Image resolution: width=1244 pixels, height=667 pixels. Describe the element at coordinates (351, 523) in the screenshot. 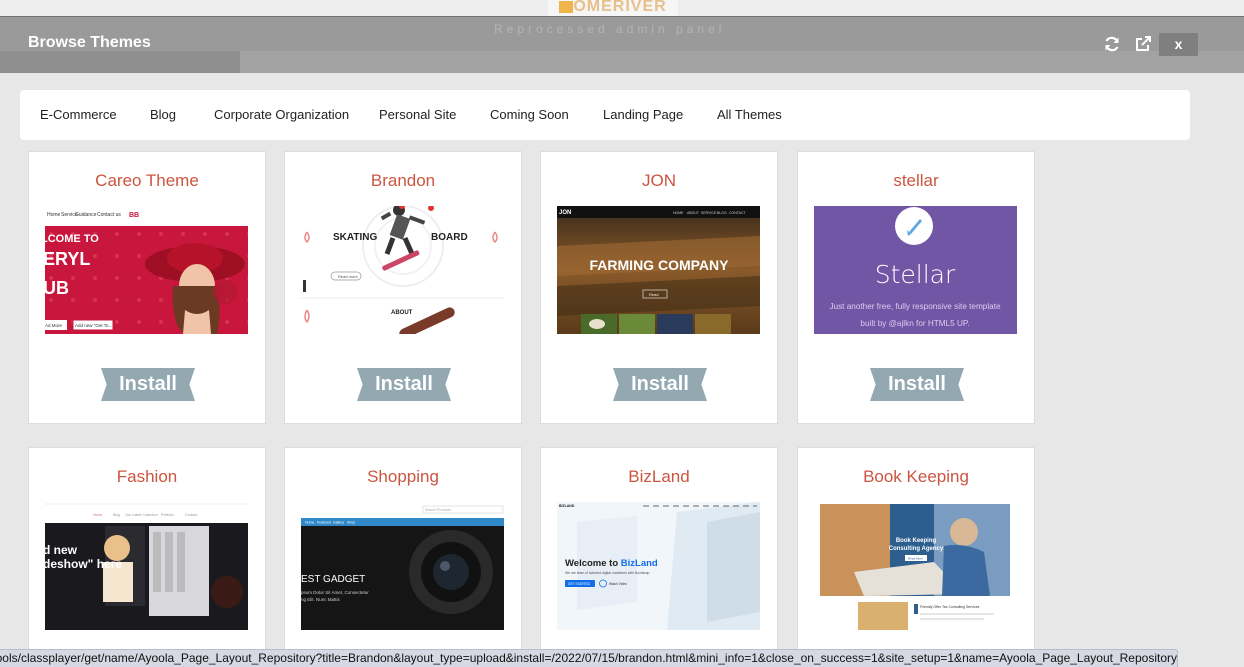

I see `svg-text: Shop` at that location.